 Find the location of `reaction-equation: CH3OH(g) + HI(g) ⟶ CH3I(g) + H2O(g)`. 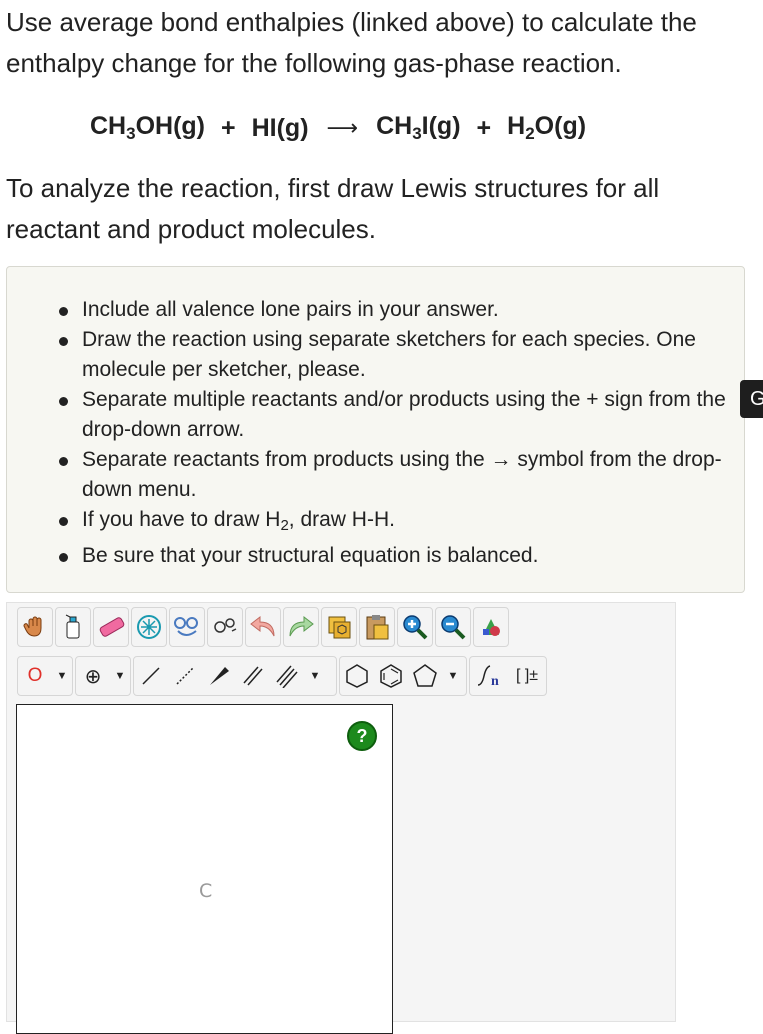

reaction-equation: CH3OH(g) + HI(g) ⟶ CH3I(g) + H2O(g) is located at coordinates (338, 128).